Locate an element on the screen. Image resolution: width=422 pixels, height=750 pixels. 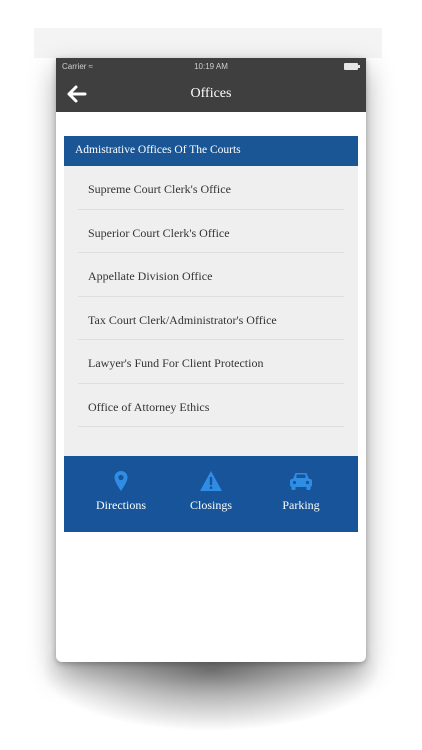
status-time: 10:19 AM is located at coordinates (211, 66).